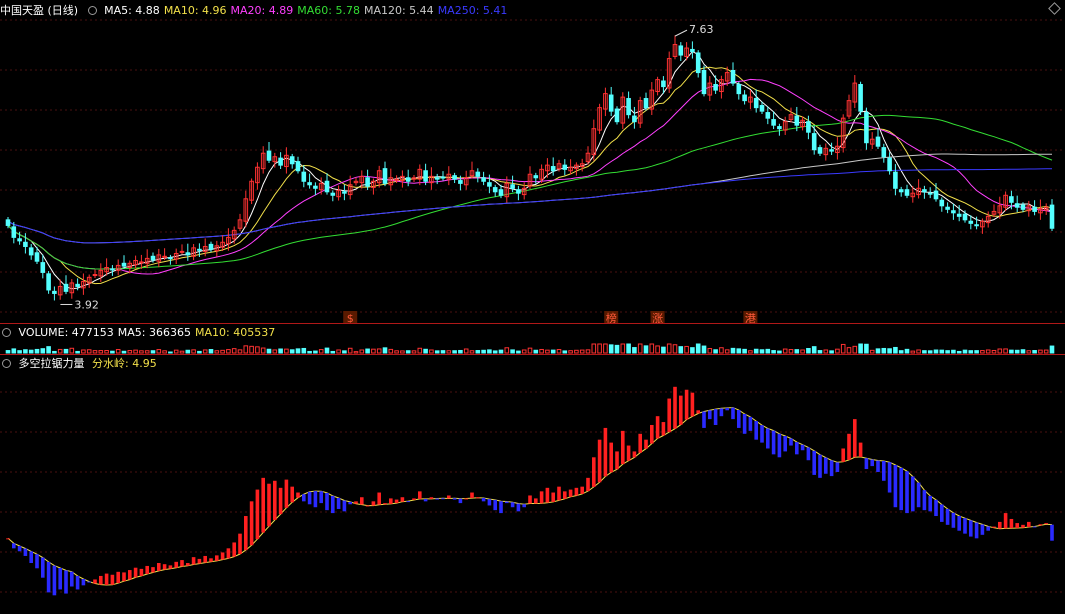  Describe the element at coordinates (398, 10) in the screenshot. I see `main-header-item-4: MA120: 5.44` at that location.